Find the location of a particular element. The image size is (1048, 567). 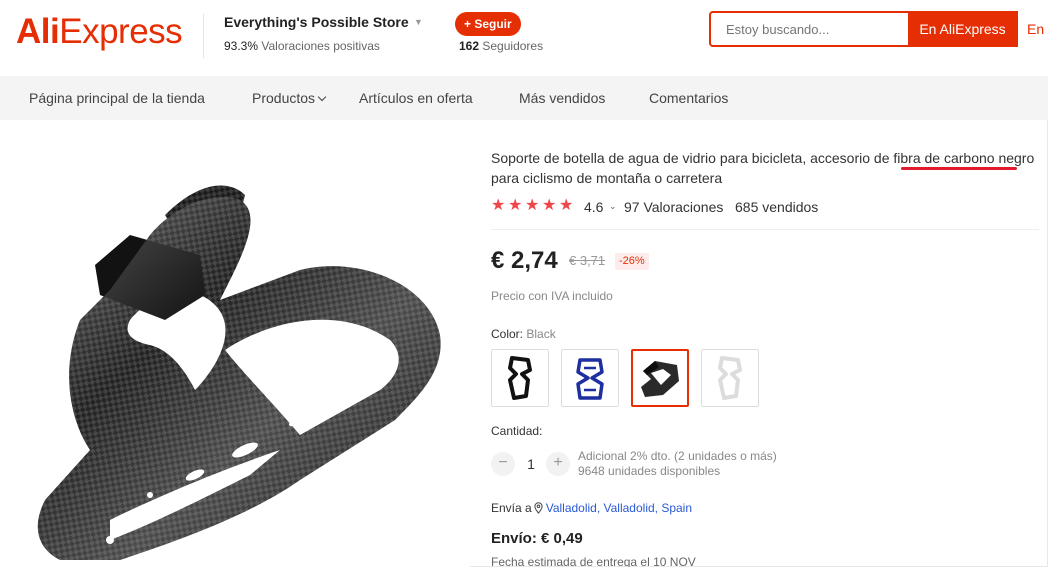

decrease-quantity-button: − is located at coordinates (503, 464).